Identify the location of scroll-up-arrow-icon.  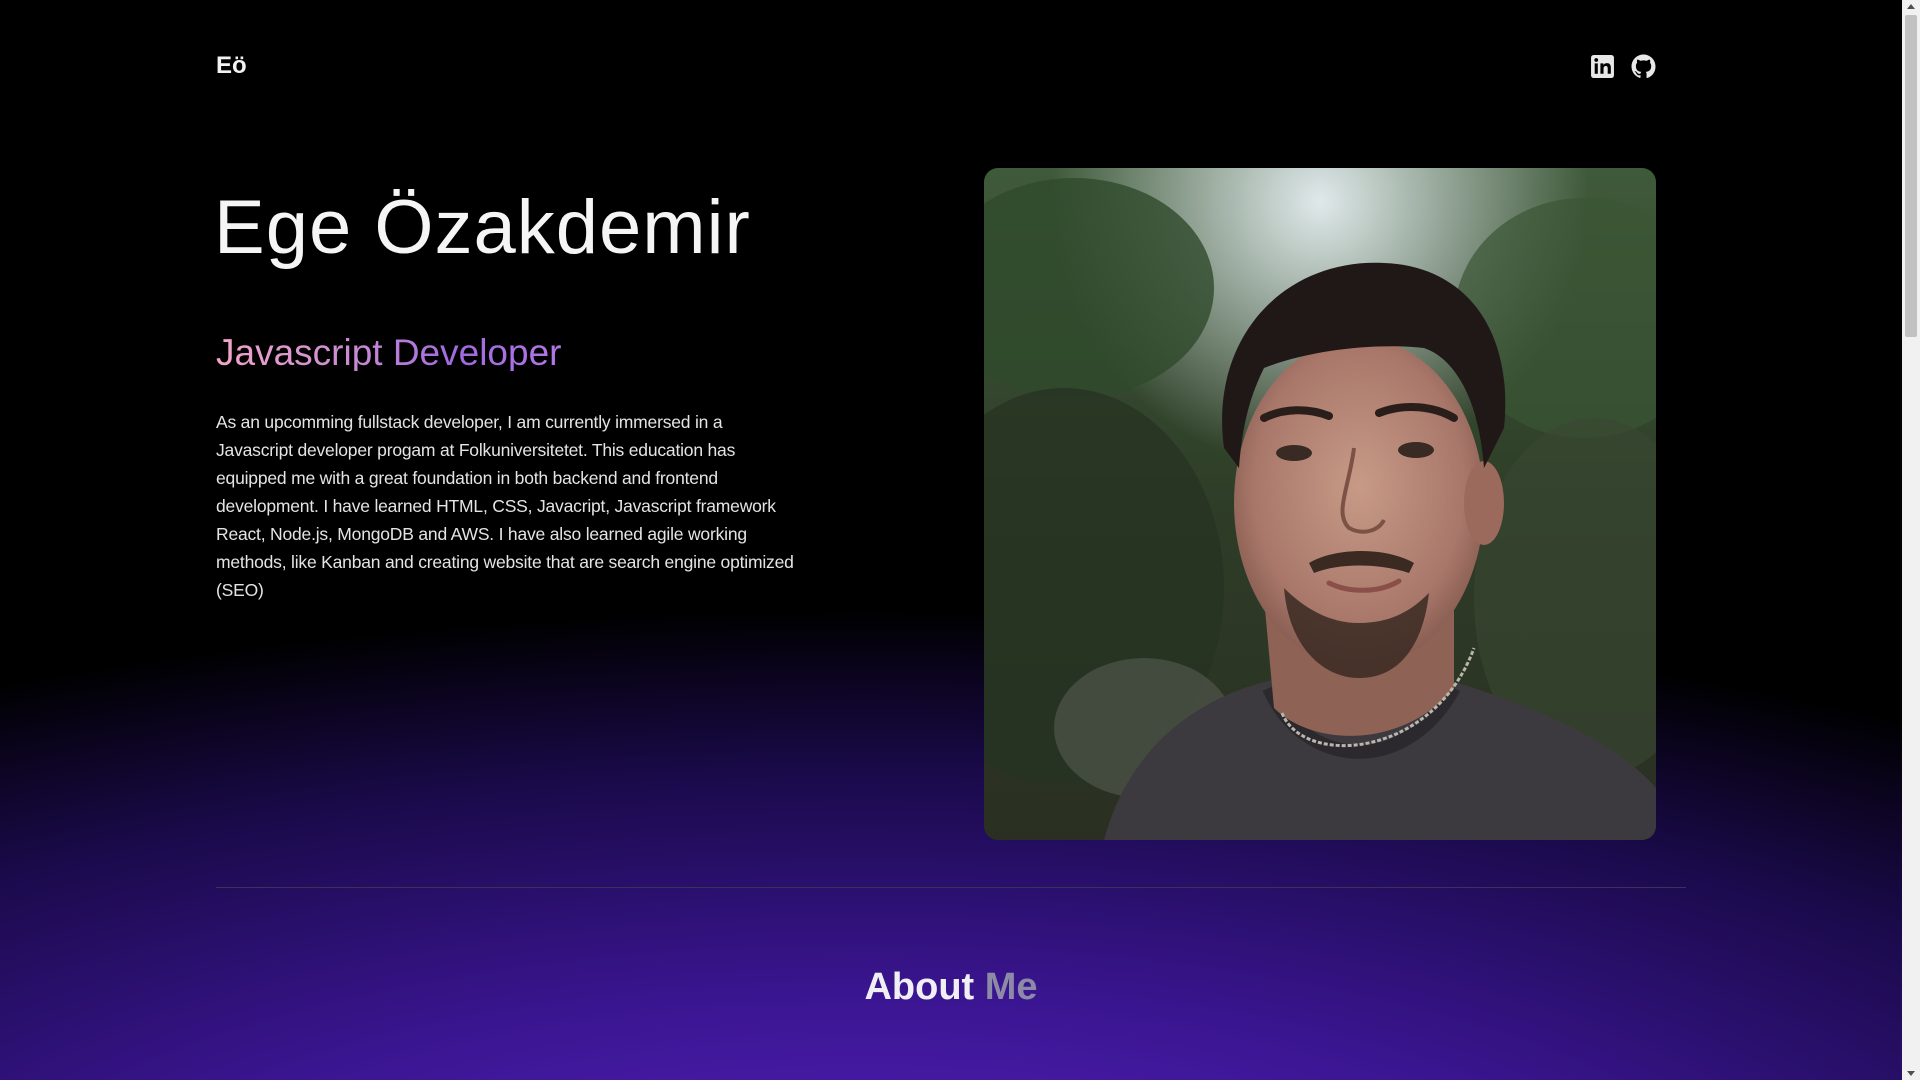
(1911, 6).